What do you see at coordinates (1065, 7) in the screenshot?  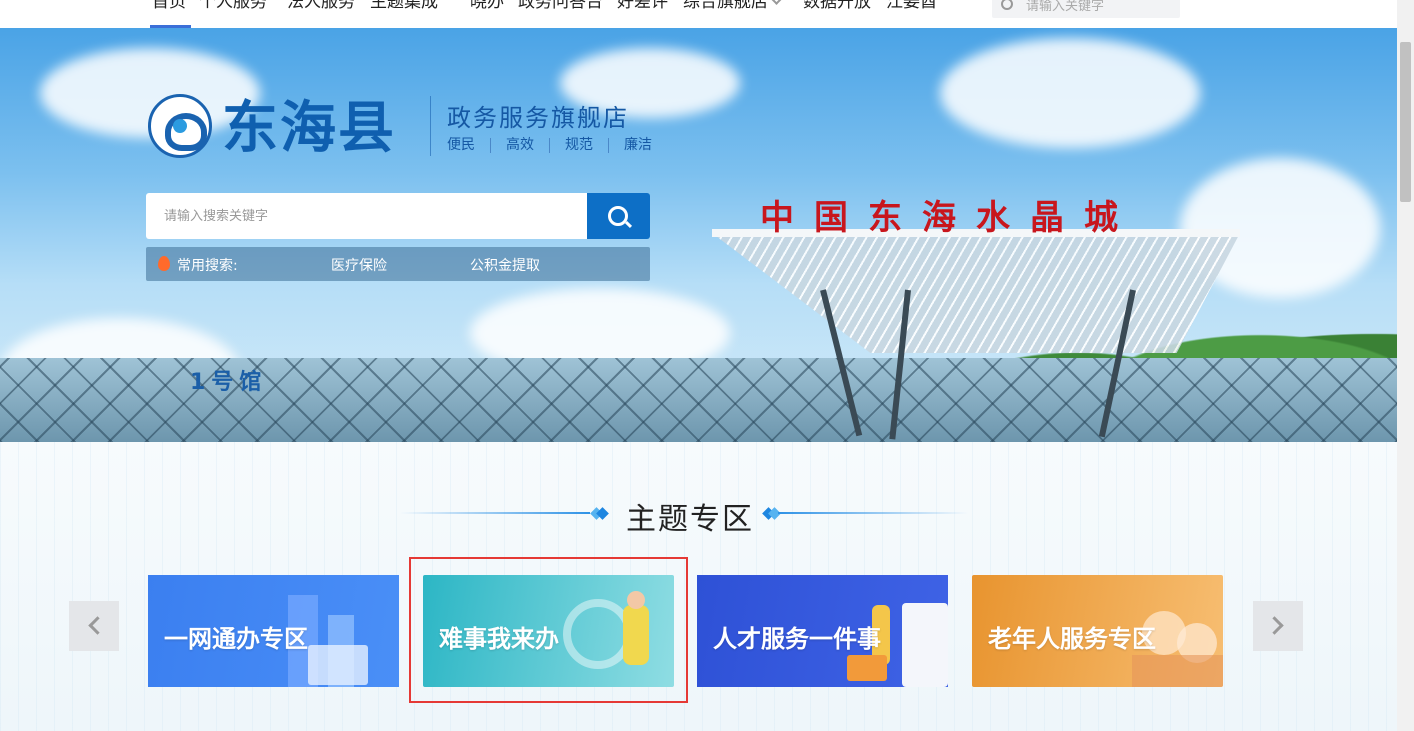 I see `nav-search-placeholder: 请输入关键字` at bounding box center [1065, 7].